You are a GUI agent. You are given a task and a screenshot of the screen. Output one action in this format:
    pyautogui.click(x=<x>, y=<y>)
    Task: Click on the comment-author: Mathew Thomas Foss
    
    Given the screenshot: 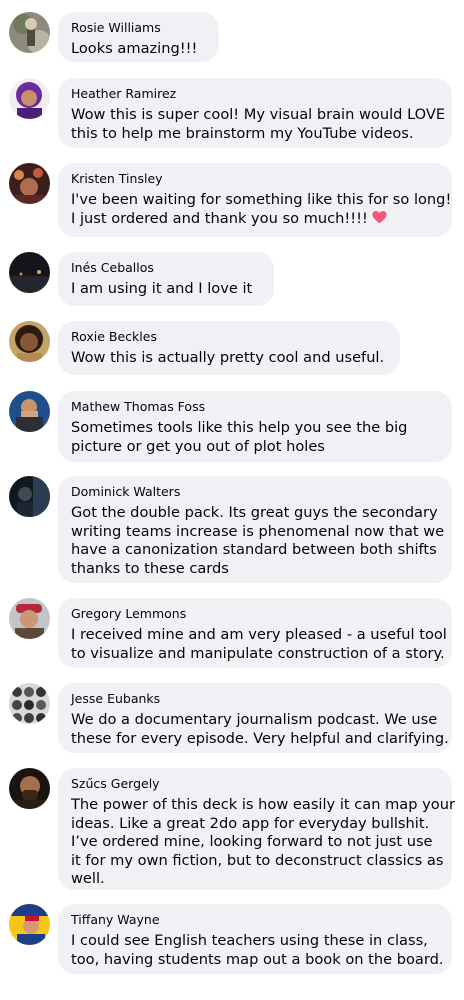 What is the action you would take?
    pyautogui.click(x=255, y=406)
    